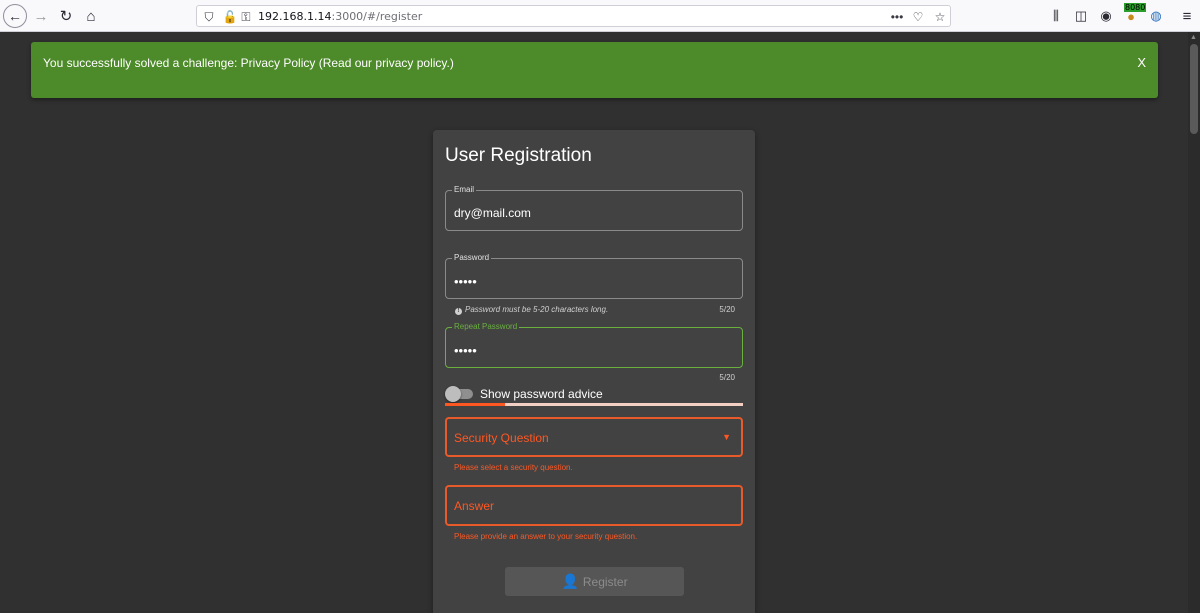  Describe the element at coordinates (897, 17) in the screenshot. I see `more-actions-icon: •••` at that location.